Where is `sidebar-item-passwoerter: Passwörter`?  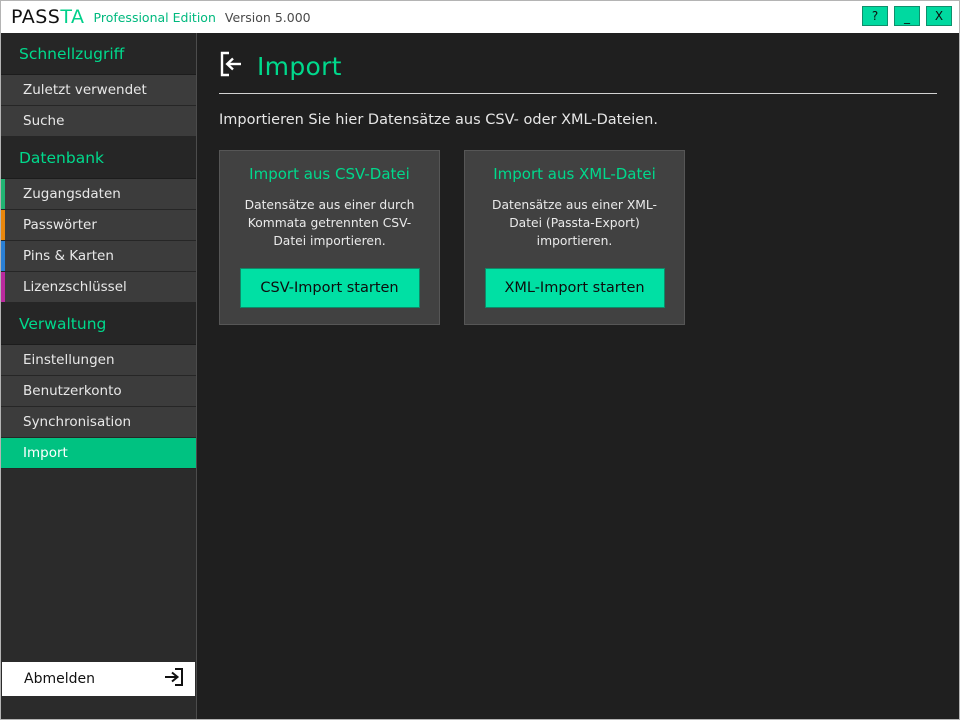 sidebar-item-passwoerter: Passwörter is located at coordinates (98, 225).